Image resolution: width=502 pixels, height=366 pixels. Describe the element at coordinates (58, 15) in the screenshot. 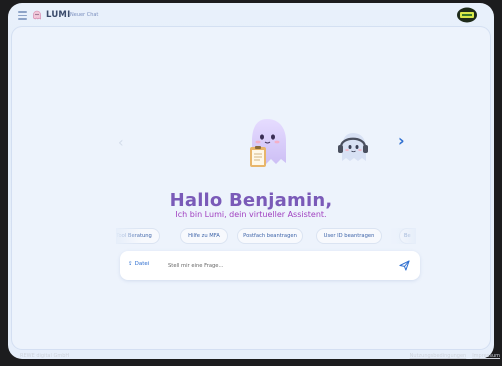

I see `app-title: LUMI` at that location.